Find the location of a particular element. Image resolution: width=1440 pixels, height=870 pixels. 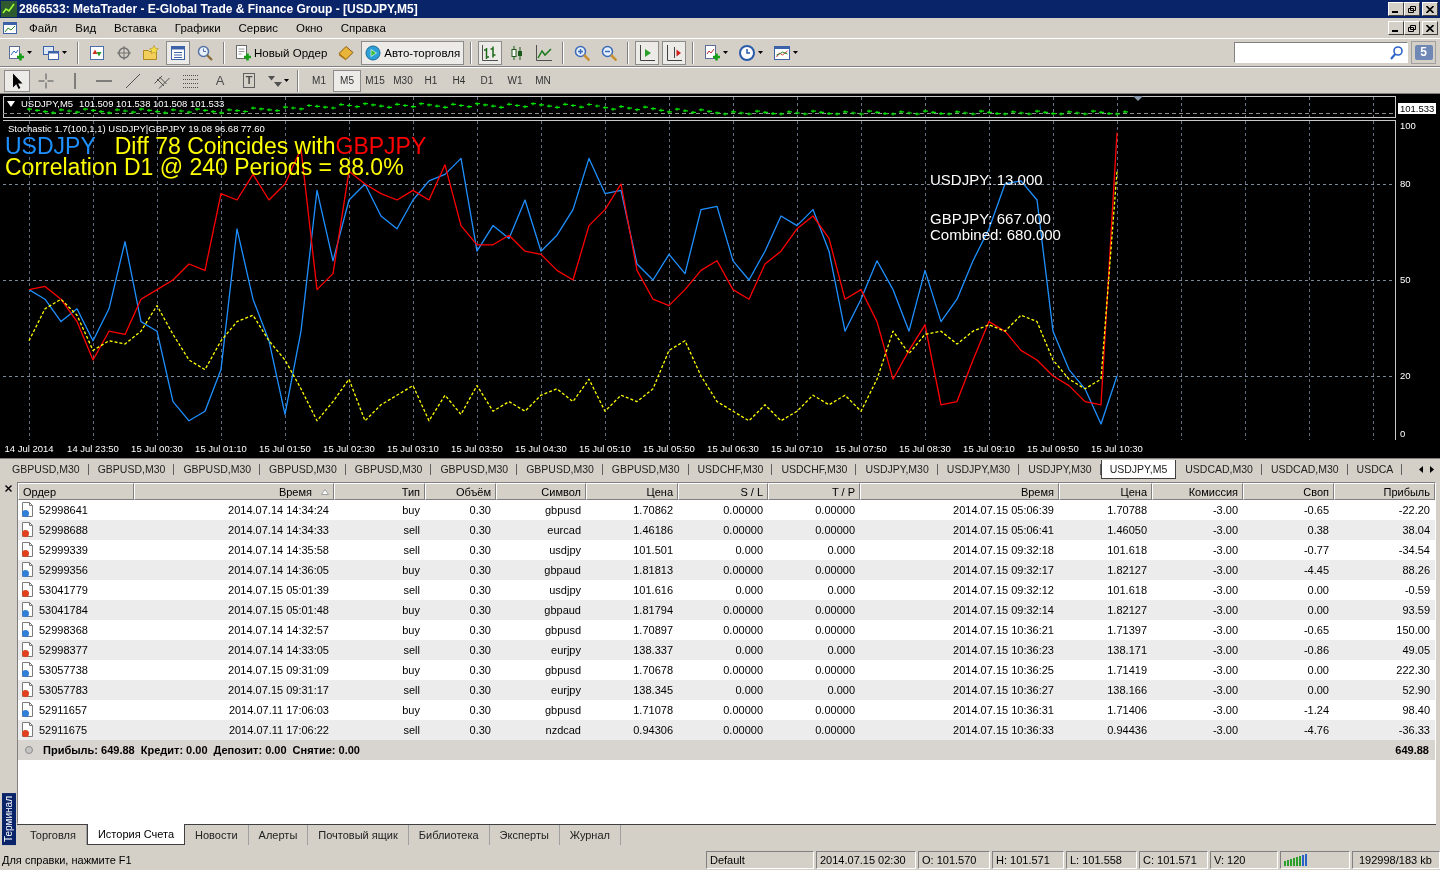

axis-label: 50 is located at coordinates (1405, 280).